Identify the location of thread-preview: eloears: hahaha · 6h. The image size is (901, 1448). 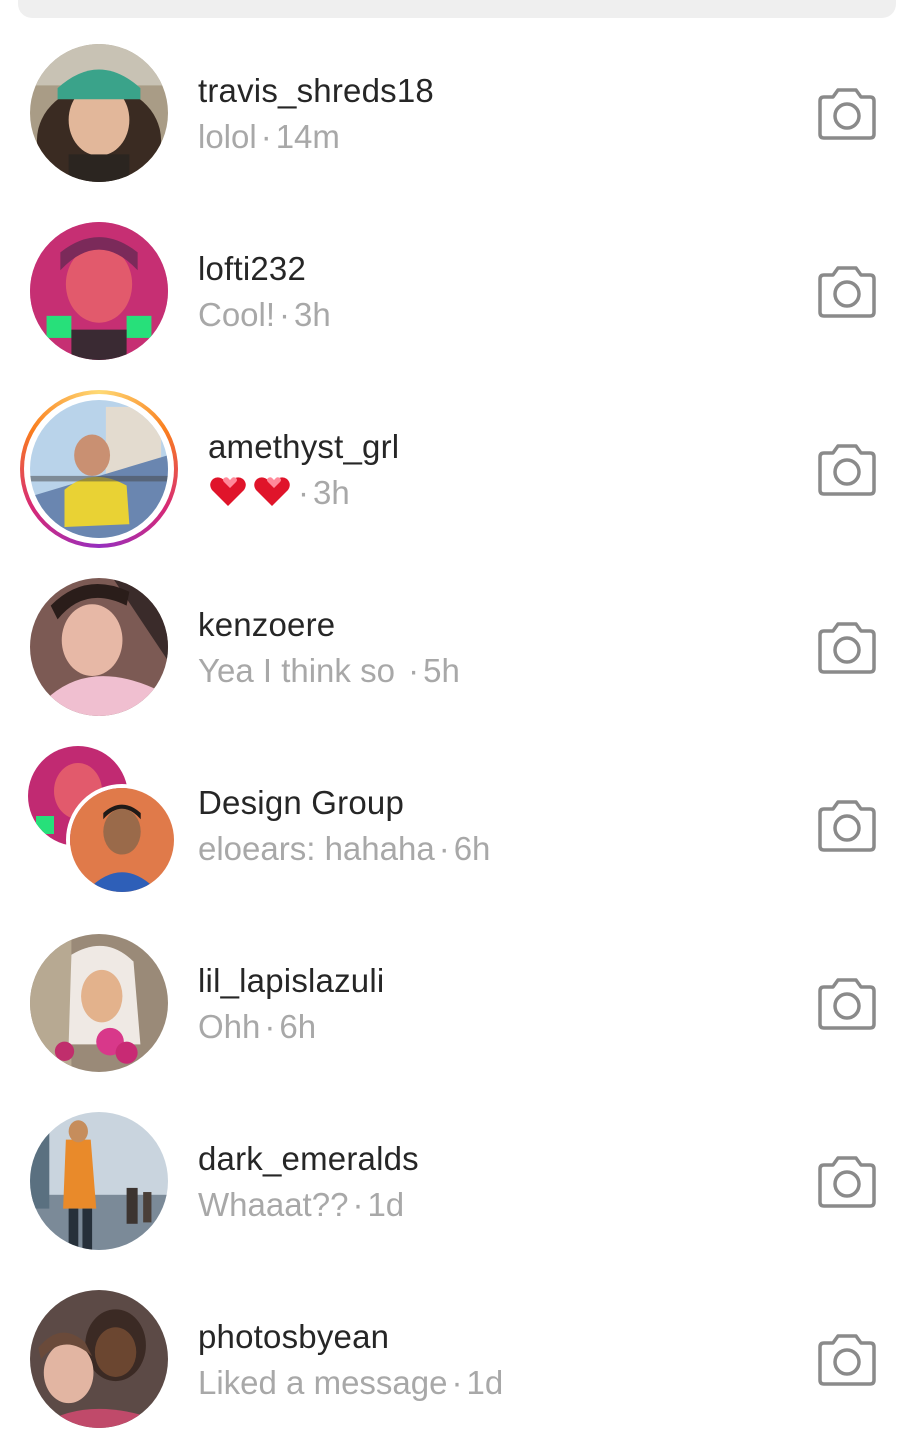
(344, 849).